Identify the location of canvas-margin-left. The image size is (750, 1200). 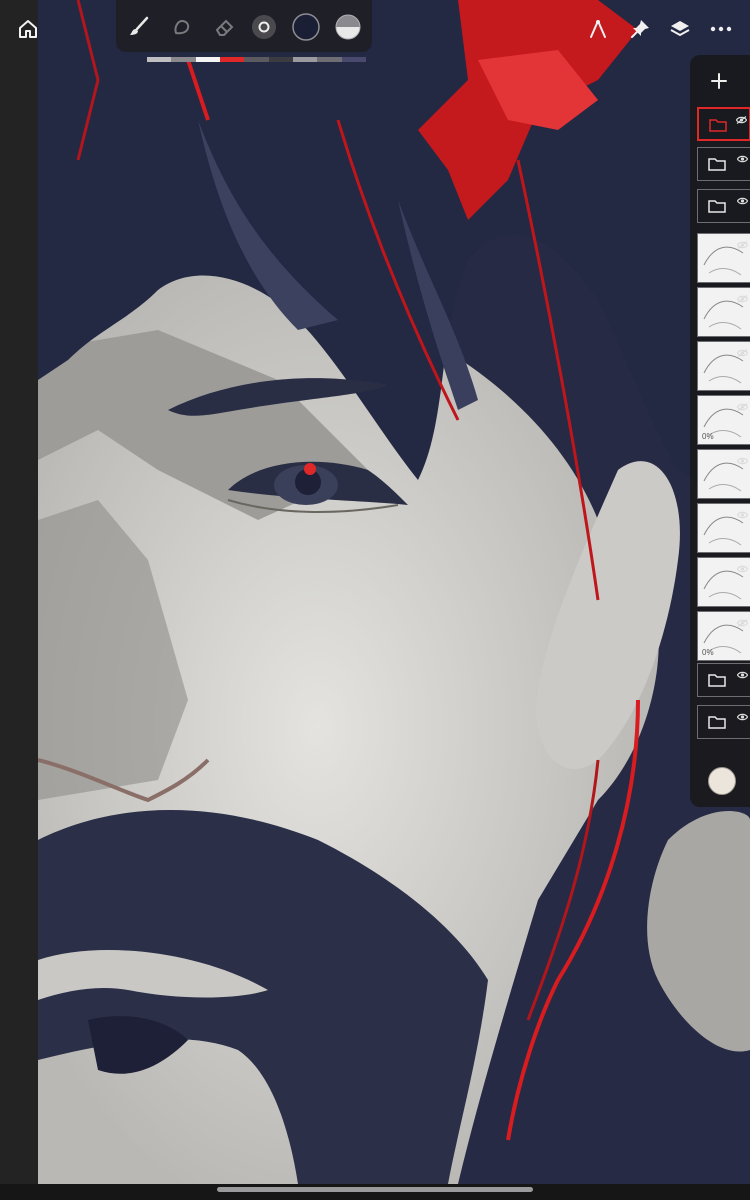
(19, 600).